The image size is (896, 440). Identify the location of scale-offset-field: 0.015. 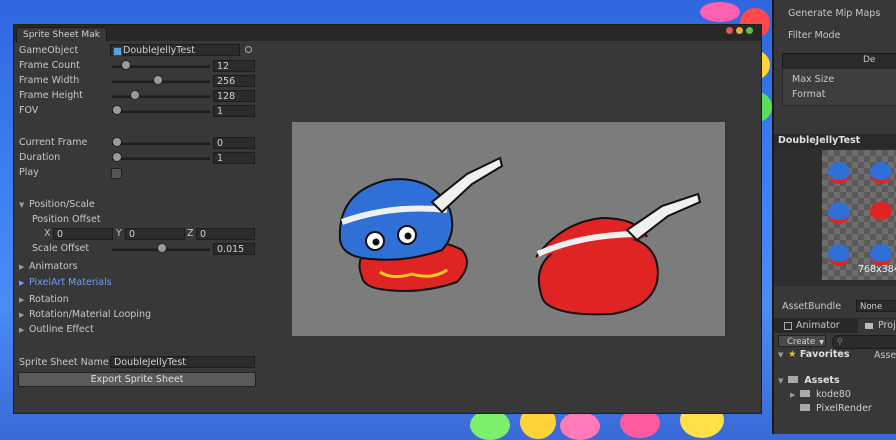
(234, 249).